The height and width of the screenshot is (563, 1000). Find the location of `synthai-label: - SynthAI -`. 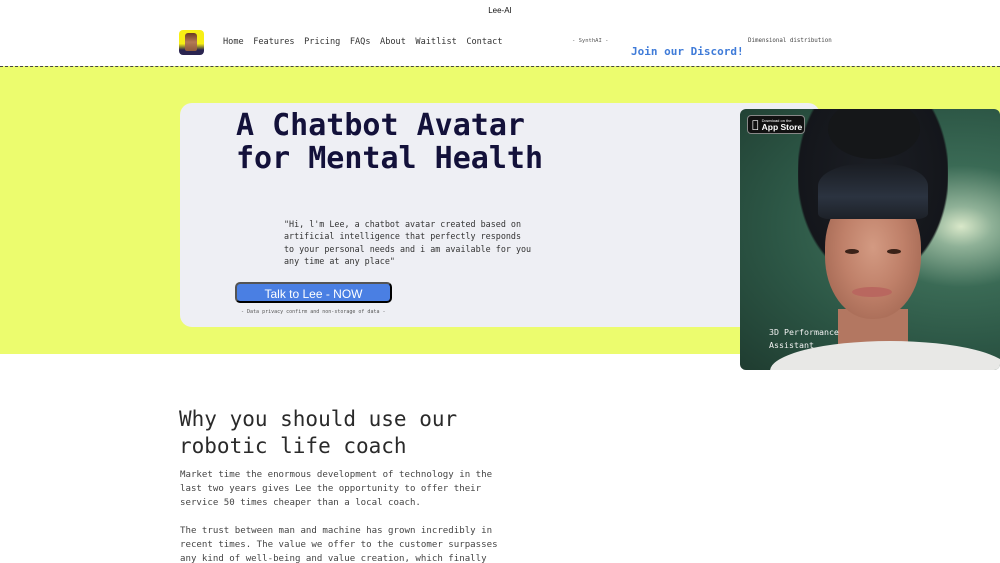

synthai-label: - SynthAI - is located at coordinates (590, 41).